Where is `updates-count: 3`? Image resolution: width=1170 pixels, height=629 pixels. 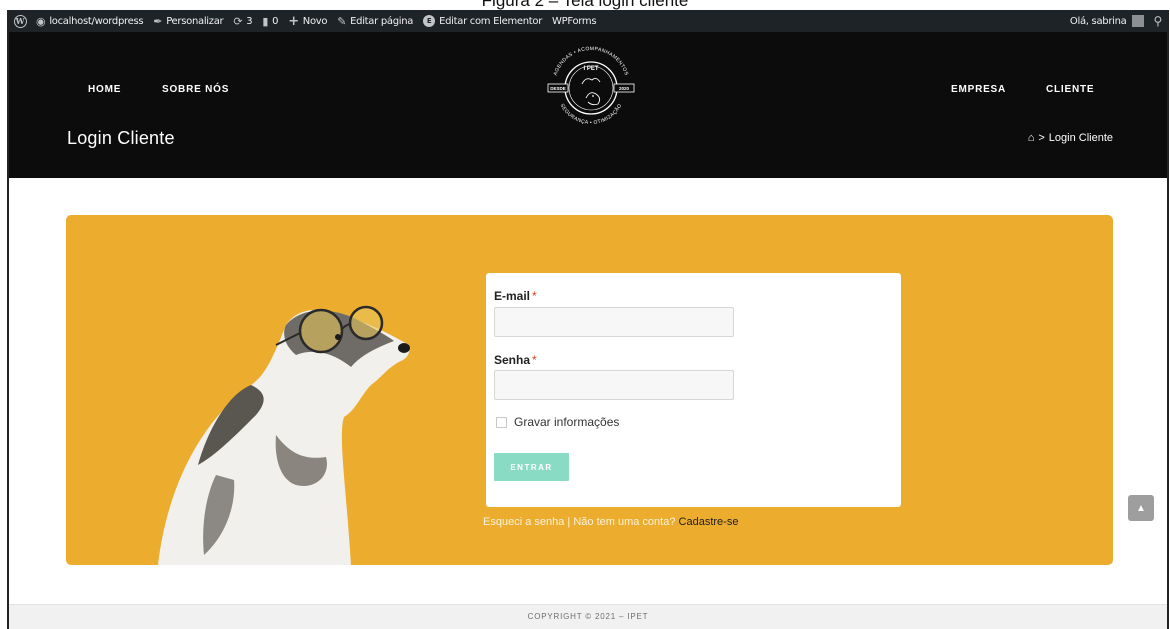
updates-count: 3 is located at coordinates (249, 21).